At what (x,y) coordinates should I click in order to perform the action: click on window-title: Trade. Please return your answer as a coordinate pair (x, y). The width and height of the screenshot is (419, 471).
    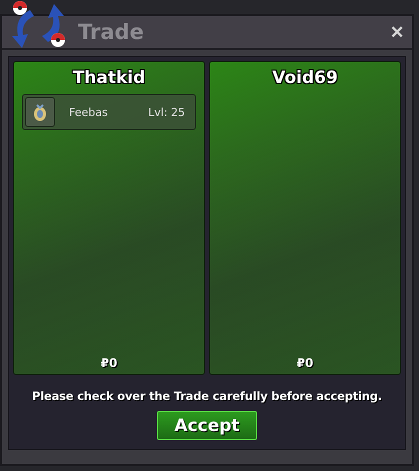
    Looking at the image, I should click on (111, 32).